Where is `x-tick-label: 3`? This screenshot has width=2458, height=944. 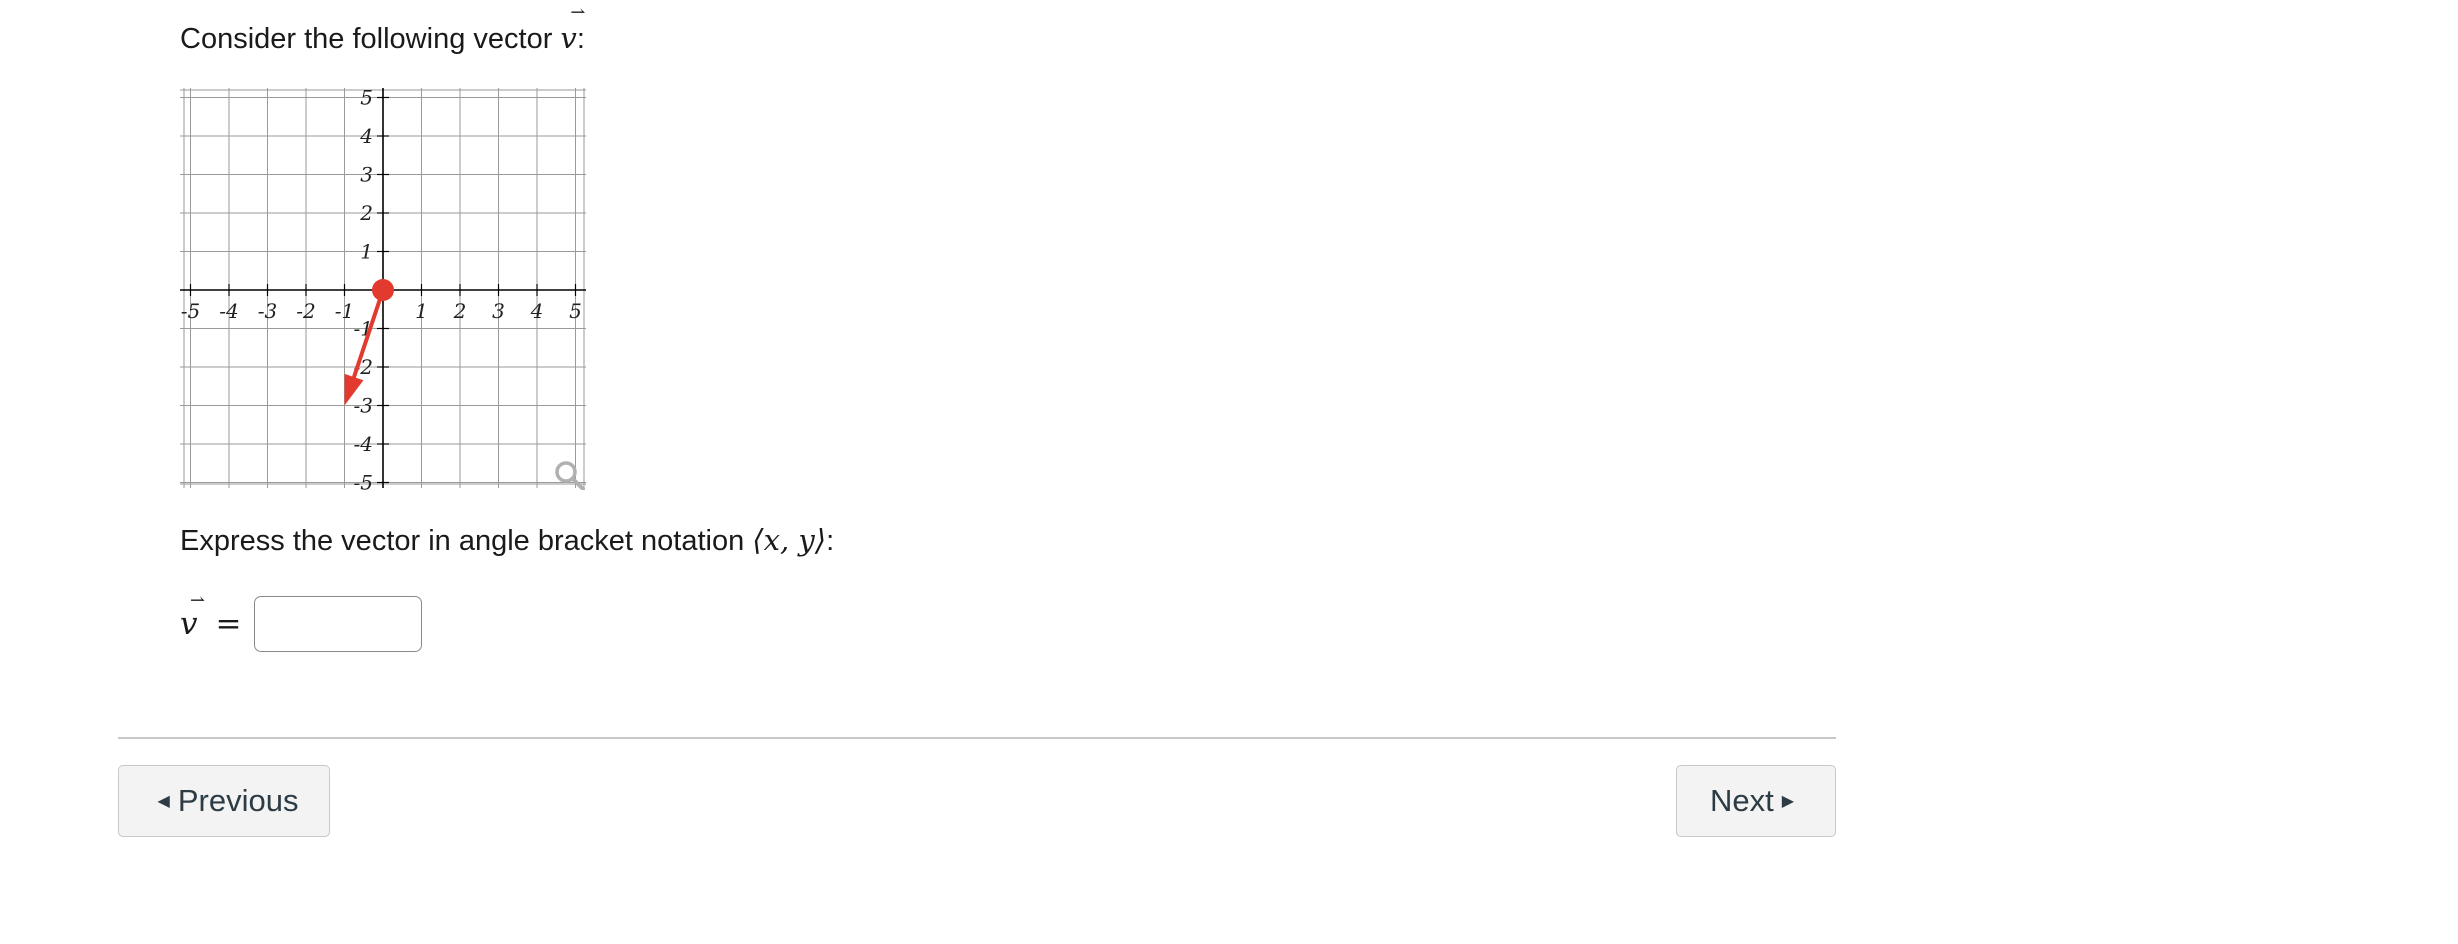
x-tick-label: 3 is located at coordinates (498, 311).